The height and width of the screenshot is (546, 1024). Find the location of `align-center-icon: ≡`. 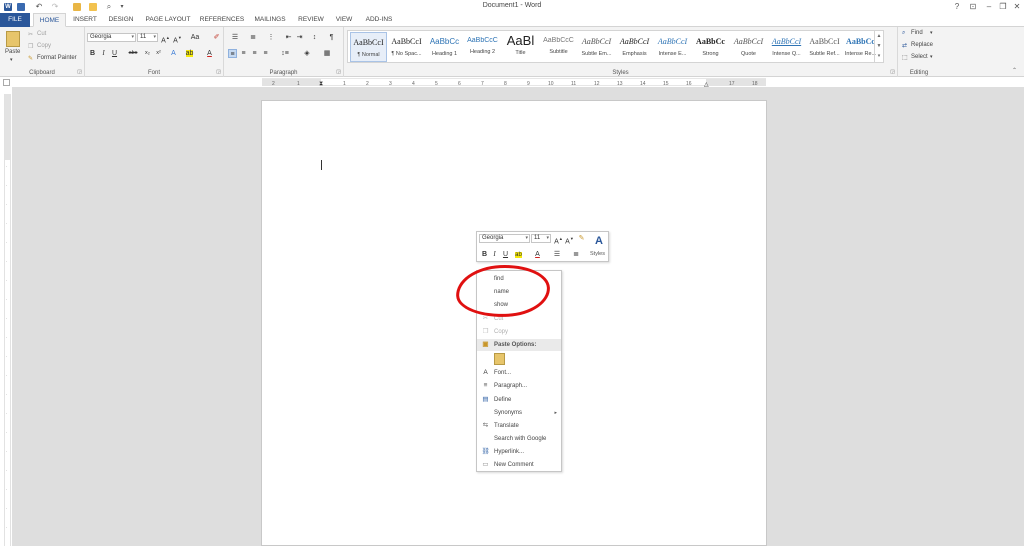

align-center-icon: ≡ is located at coordinates (243, 53).